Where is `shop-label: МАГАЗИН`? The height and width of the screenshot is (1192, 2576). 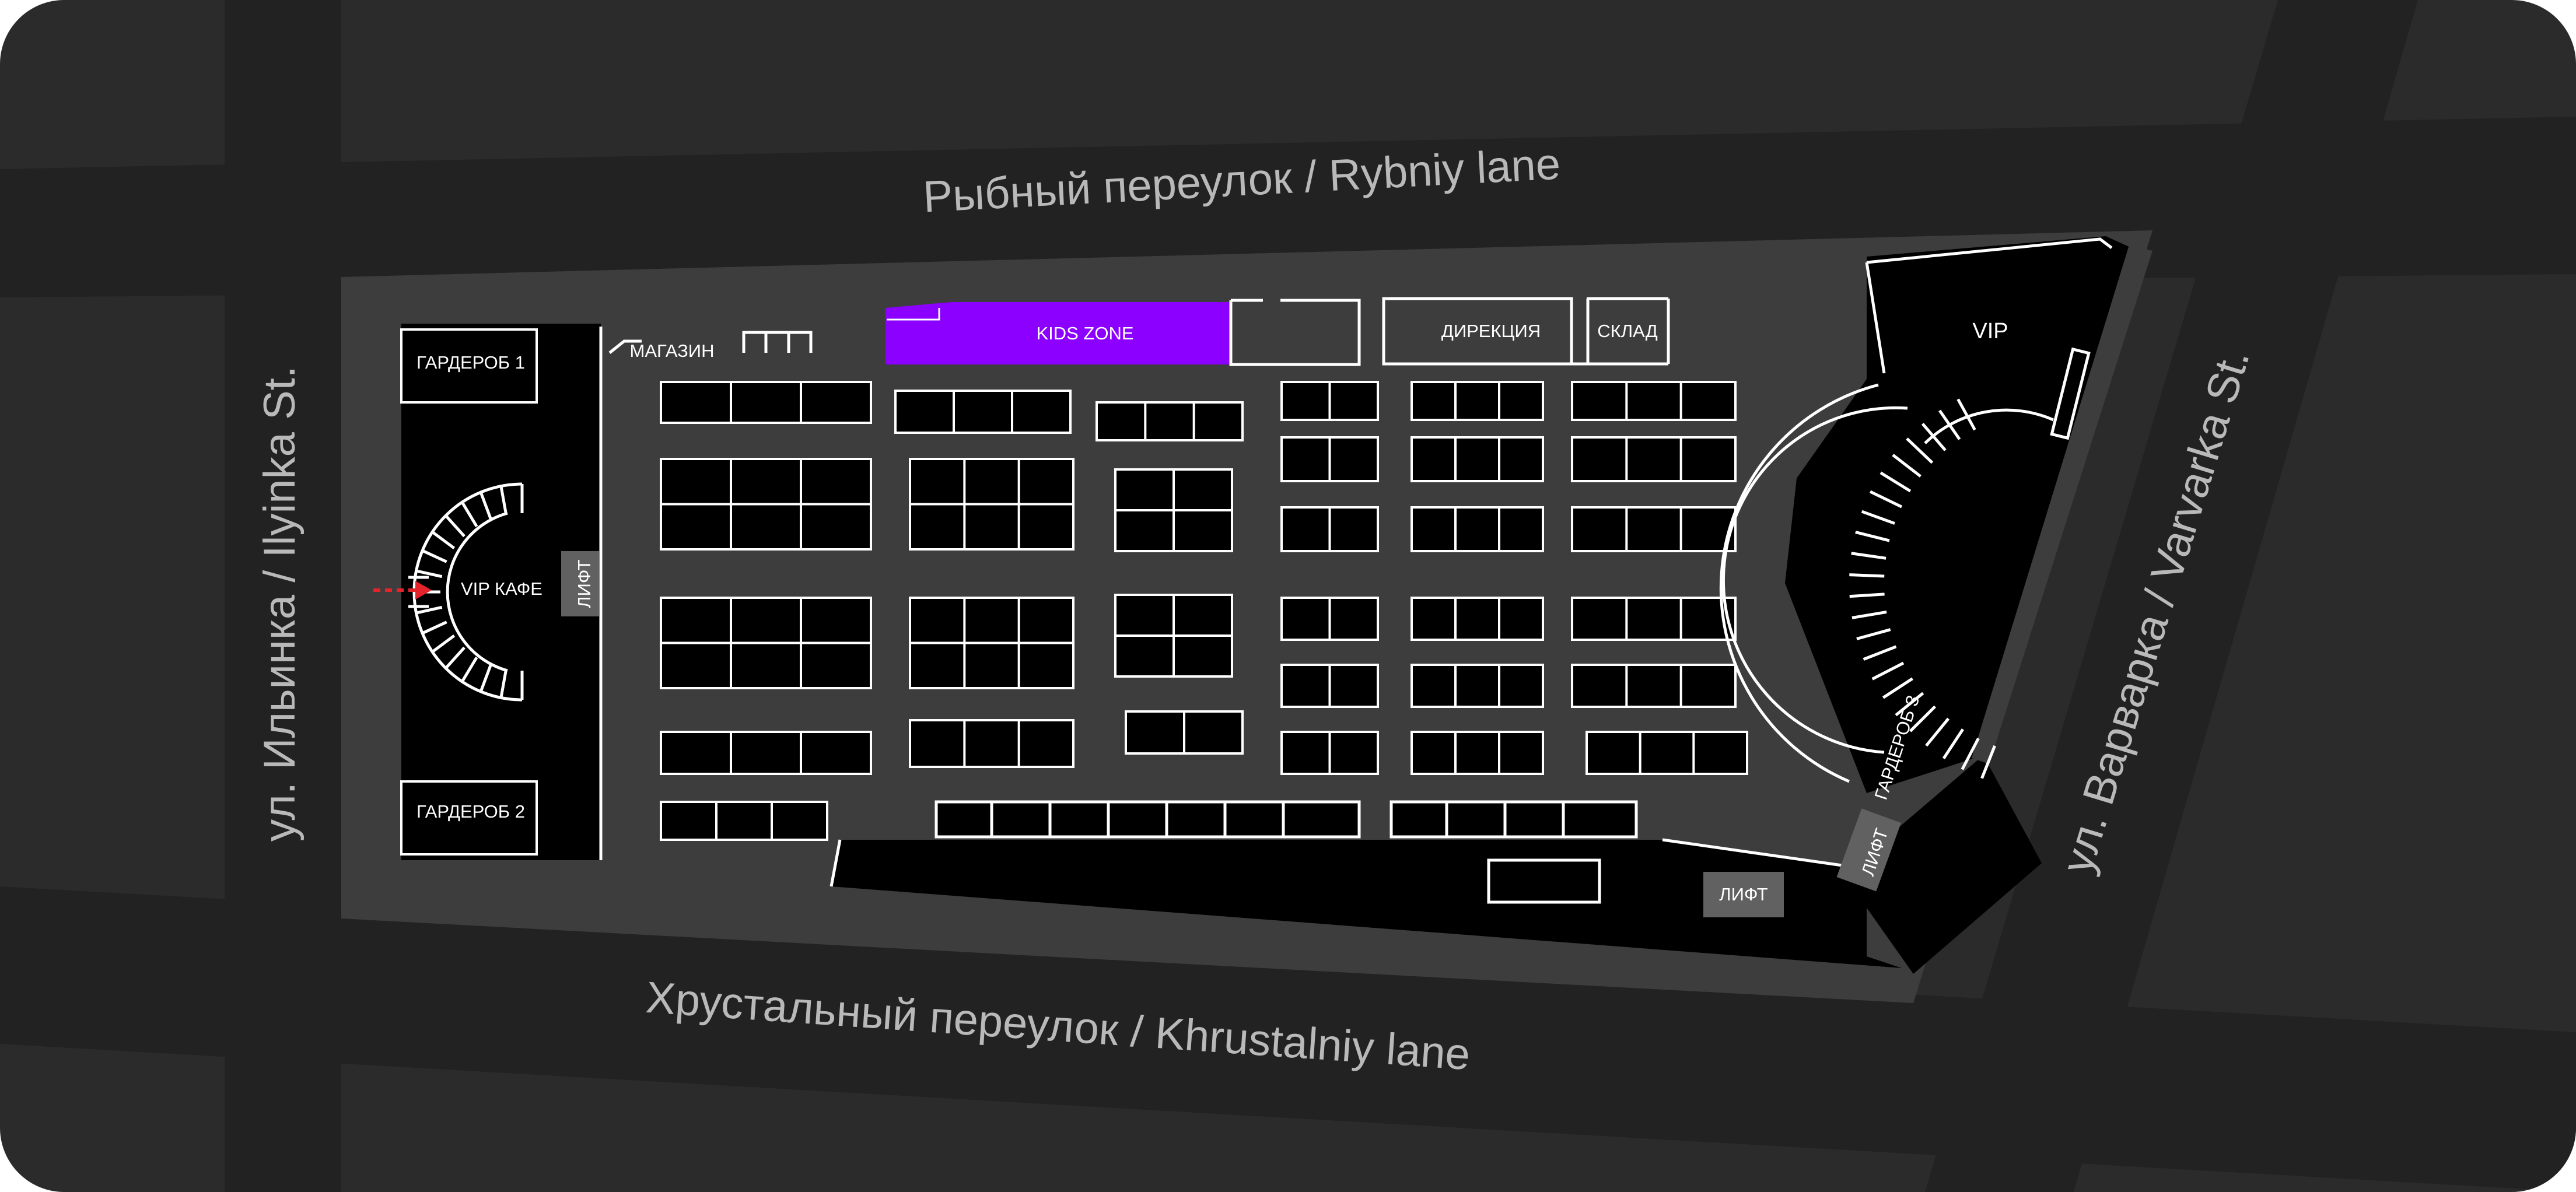 shop-label: МАГАЗИН is located at coordinates (673, 351).